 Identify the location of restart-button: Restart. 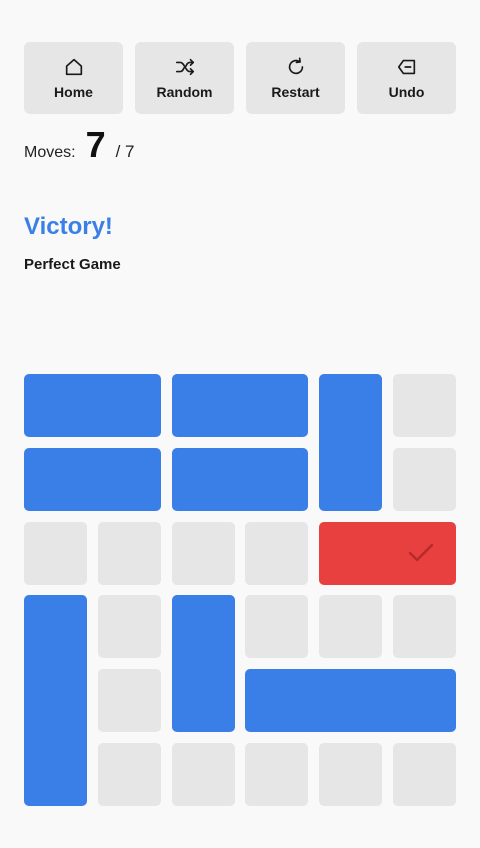
(295, 78).